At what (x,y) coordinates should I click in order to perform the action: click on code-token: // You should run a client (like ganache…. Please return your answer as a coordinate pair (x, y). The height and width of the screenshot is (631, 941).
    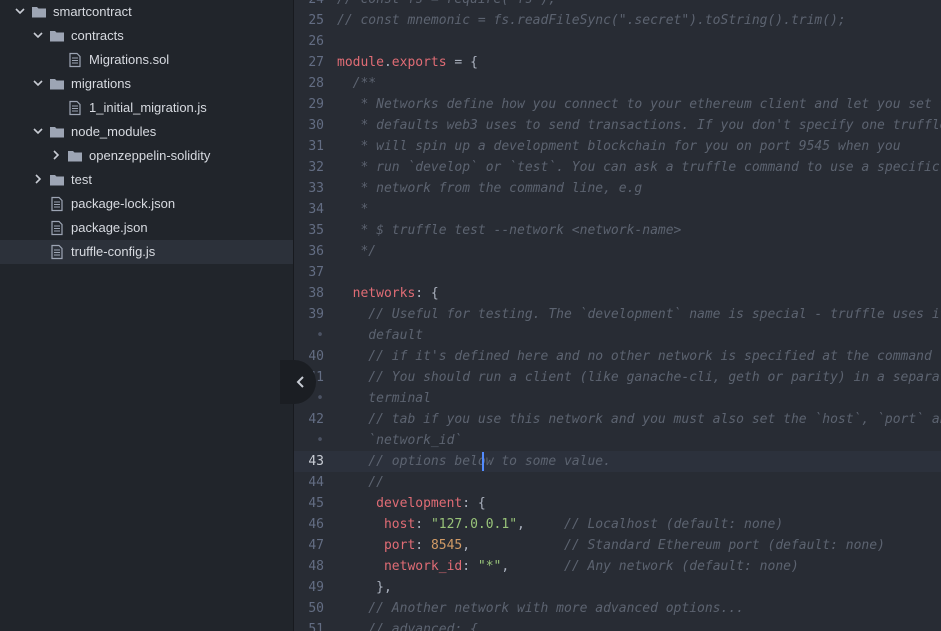
    Looking at the image, I should click on (639, 377).